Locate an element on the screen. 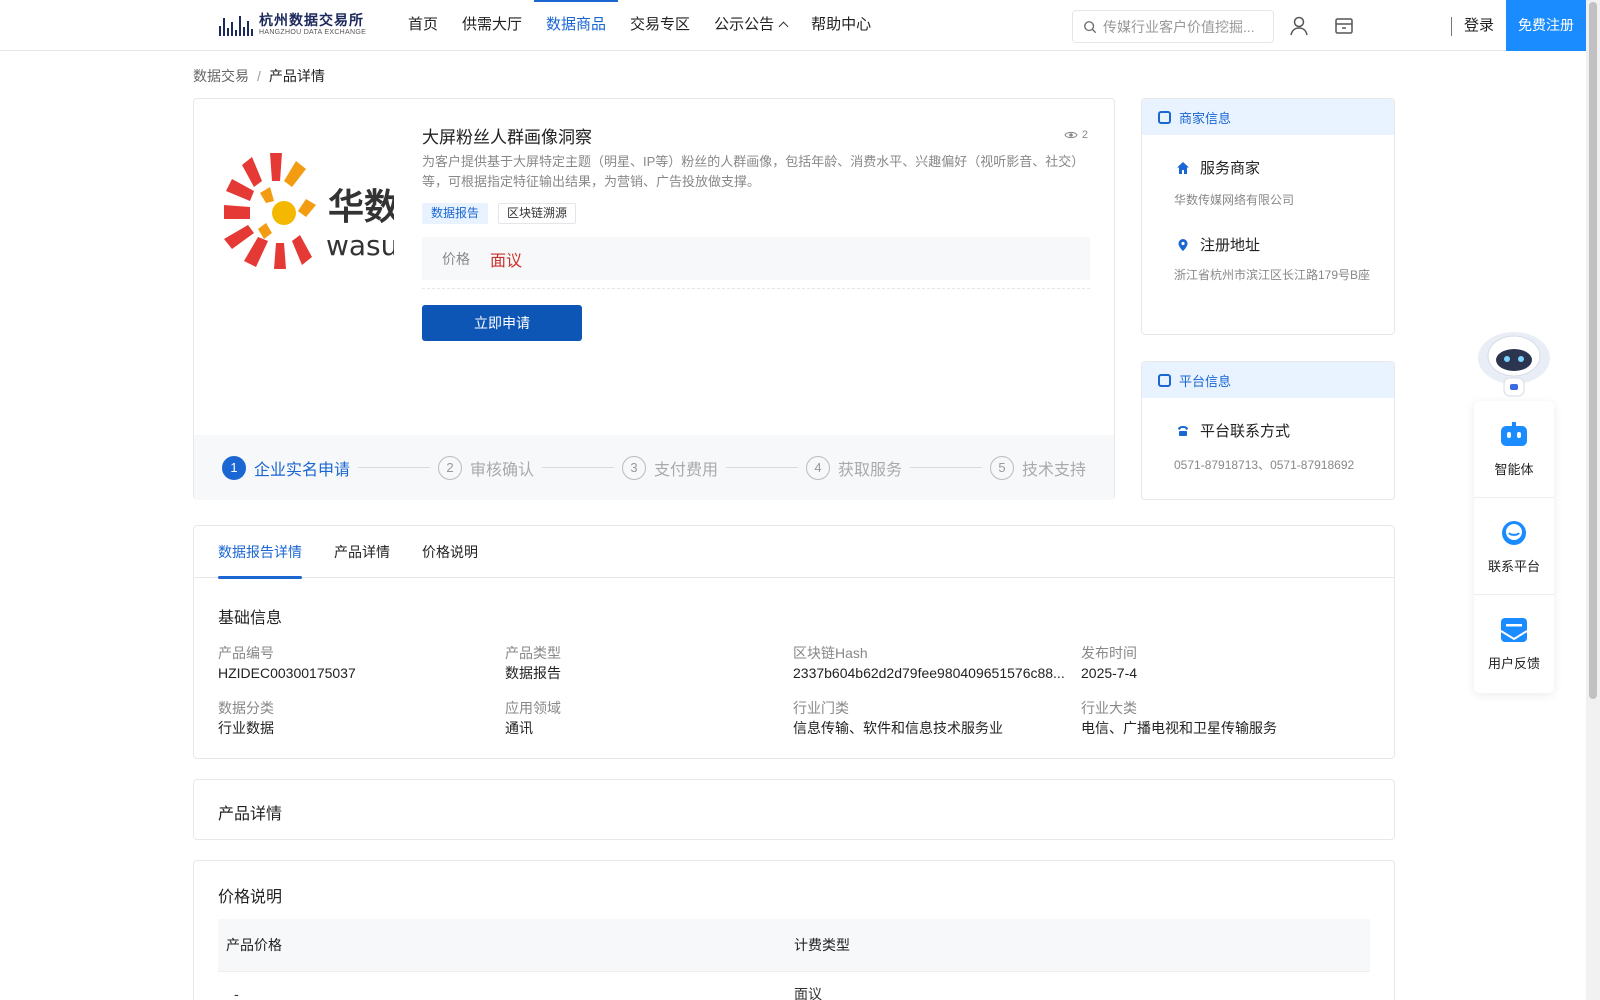  service-merchant-label: 服务商家 is located at coordinates (1230, 168).